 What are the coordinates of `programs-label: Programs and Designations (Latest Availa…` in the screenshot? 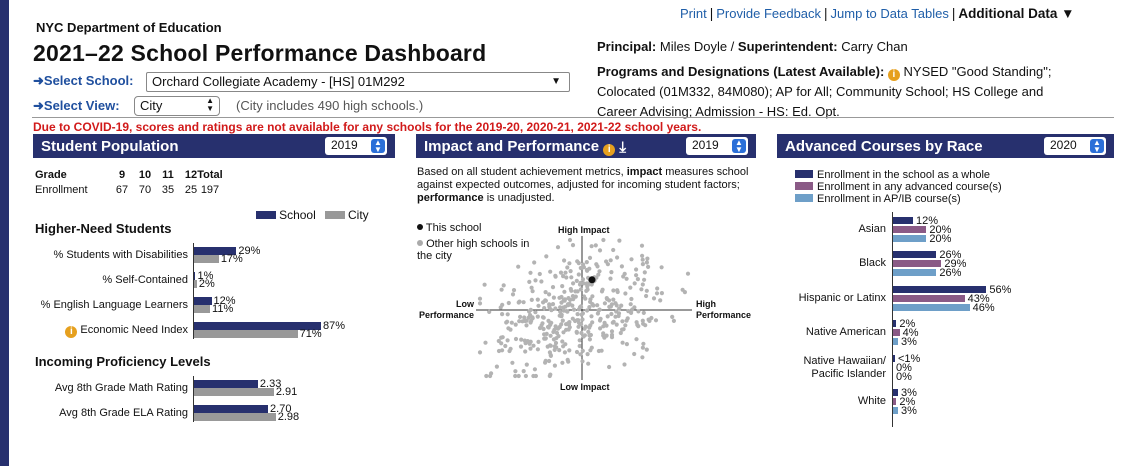 It's located at (741, 71).